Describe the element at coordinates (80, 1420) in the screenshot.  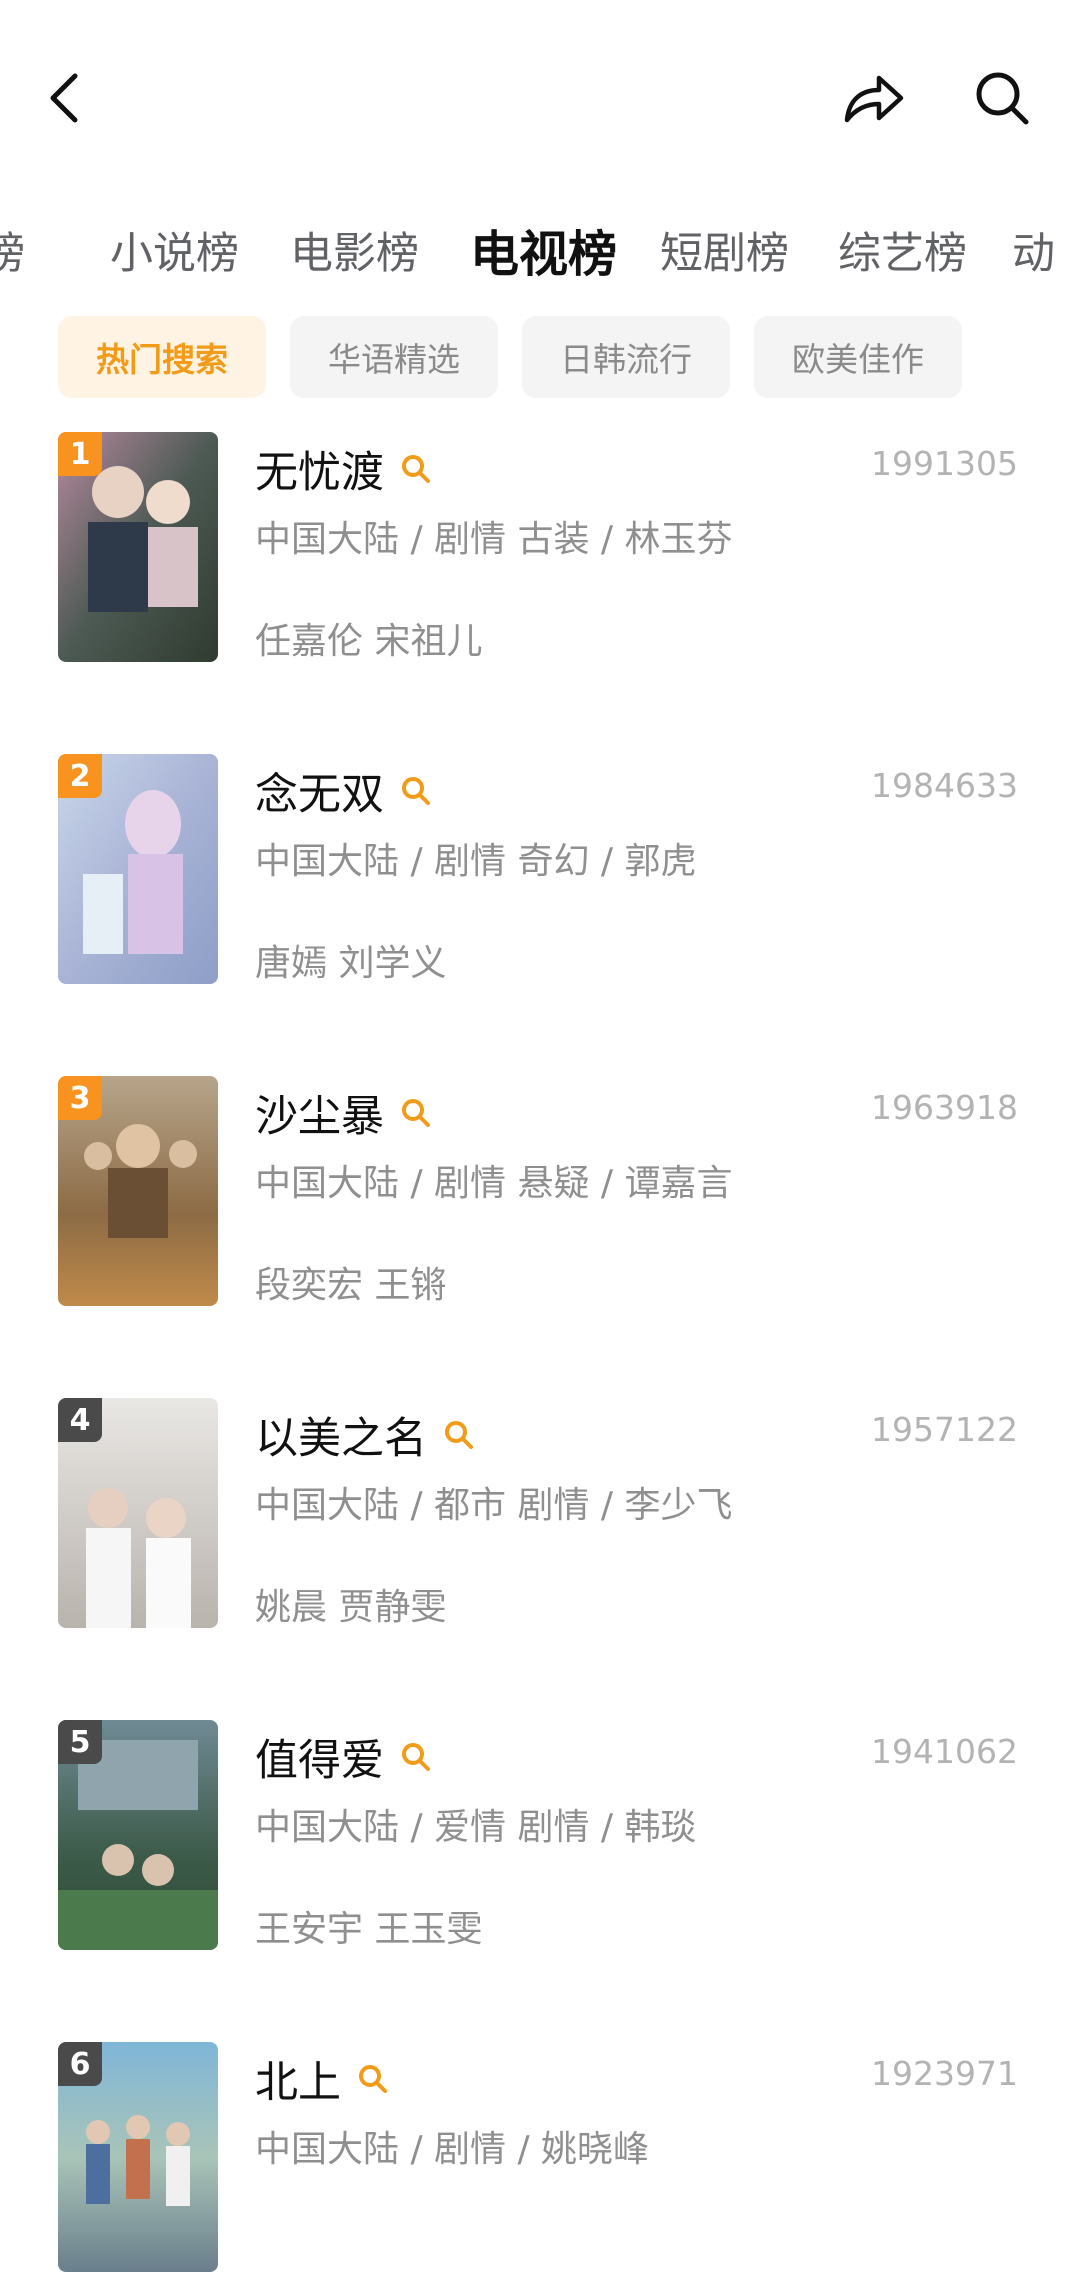
I see `rank-badge: 4` at that location.